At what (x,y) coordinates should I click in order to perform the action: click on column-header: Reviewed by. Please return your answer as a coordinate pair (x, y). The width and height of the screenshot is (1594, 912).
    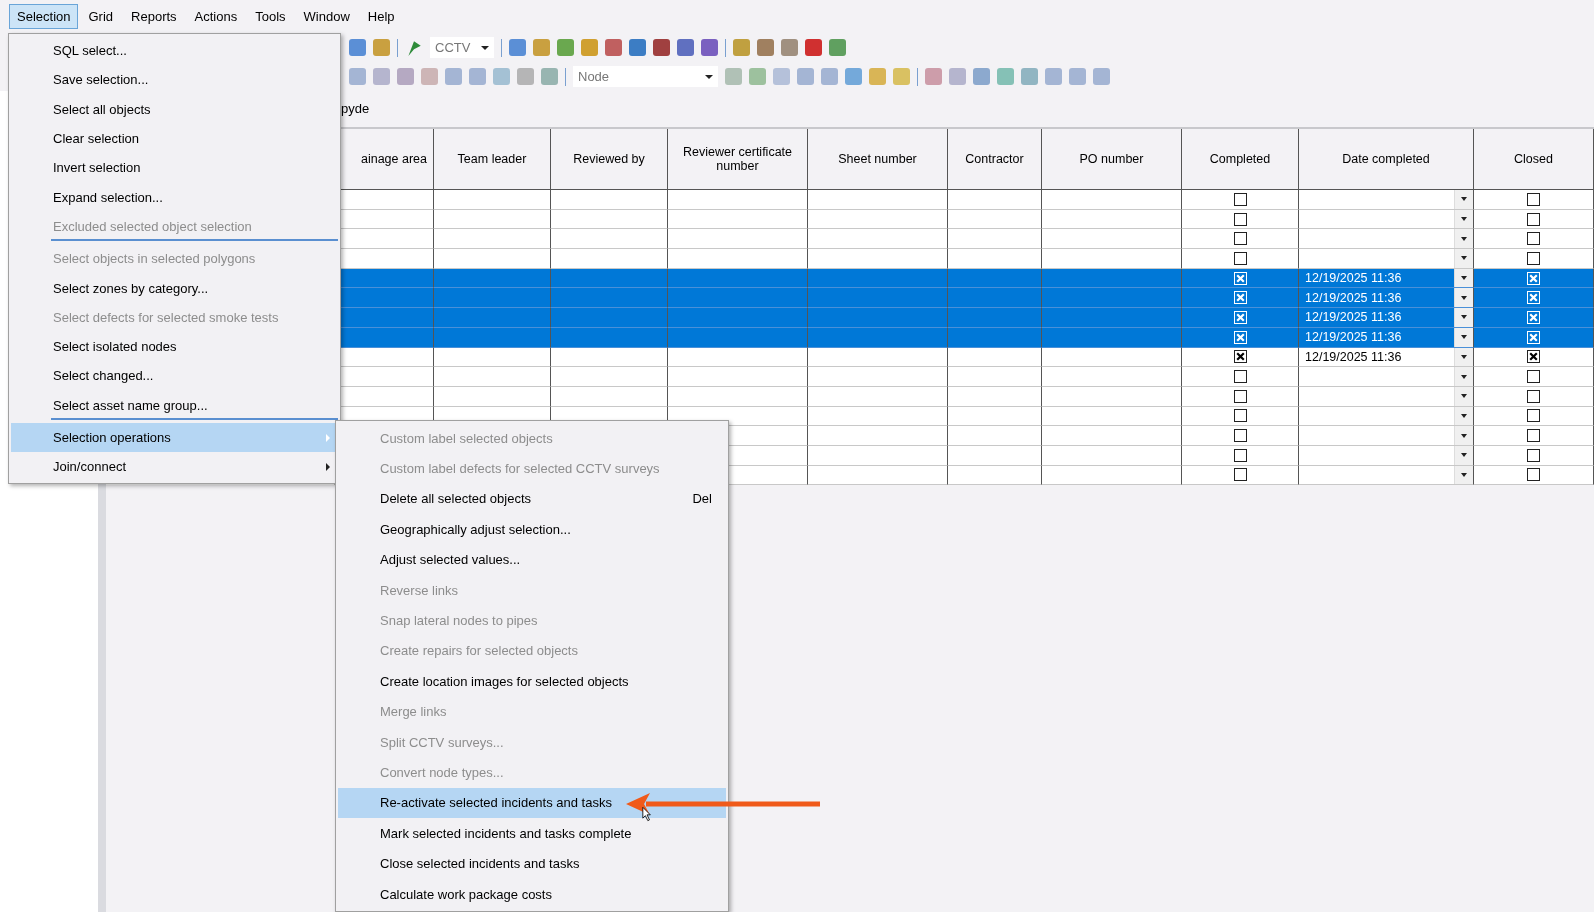
    Looking at the image, I should click on (609, 159).